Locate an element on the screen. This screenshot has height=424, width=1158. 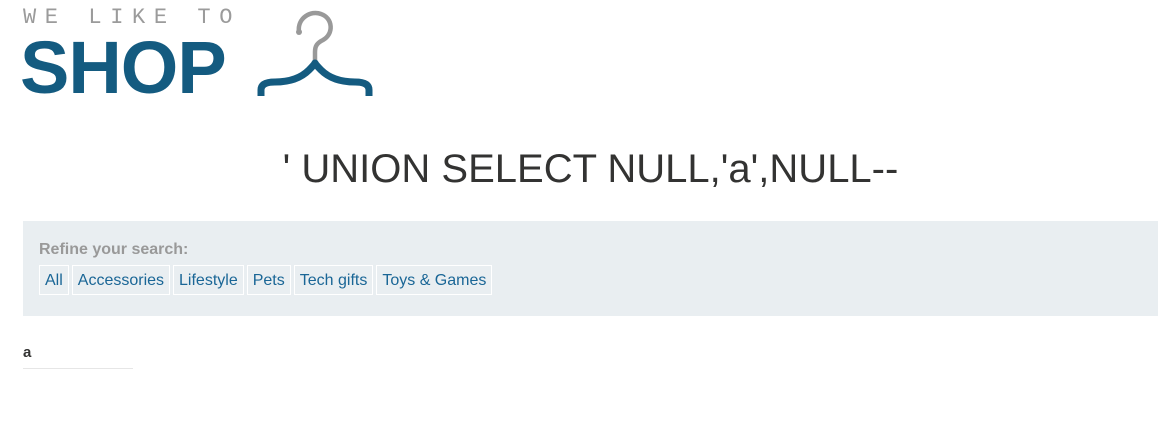
site-logo: WE LIKE TO SHOP is located at coordinates (201, 56).